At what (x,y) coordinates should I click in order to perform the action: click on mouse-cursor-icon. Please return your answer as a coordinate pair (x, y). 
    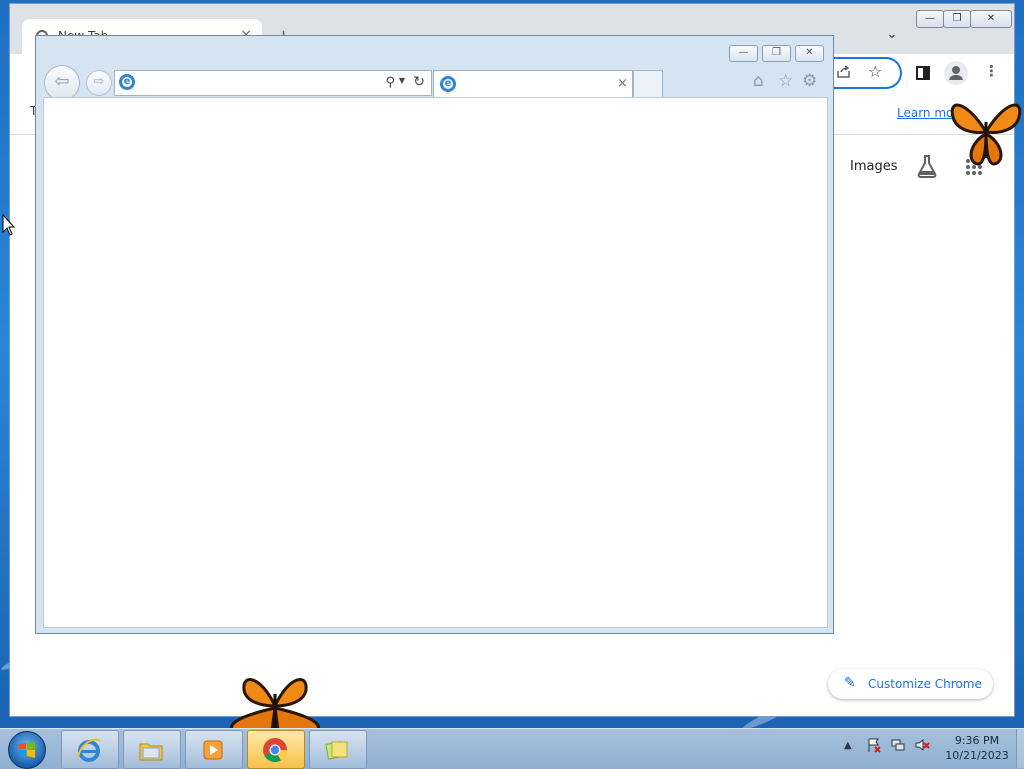
    Looking at the image, I should click on (9, 225).